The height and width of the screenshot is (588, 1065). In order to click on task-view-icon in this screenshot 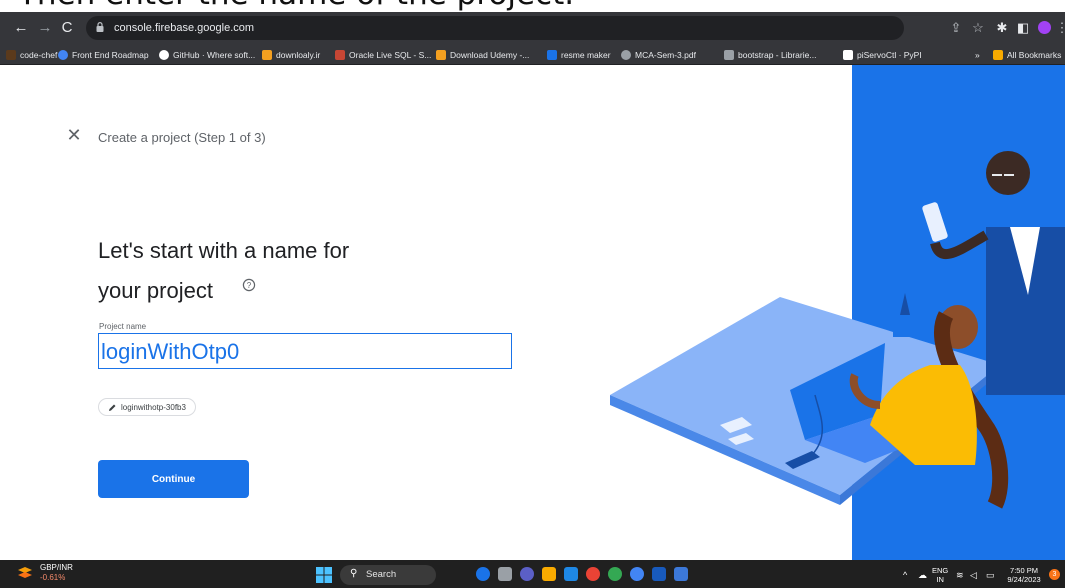, I will do `click(505, 574)`.